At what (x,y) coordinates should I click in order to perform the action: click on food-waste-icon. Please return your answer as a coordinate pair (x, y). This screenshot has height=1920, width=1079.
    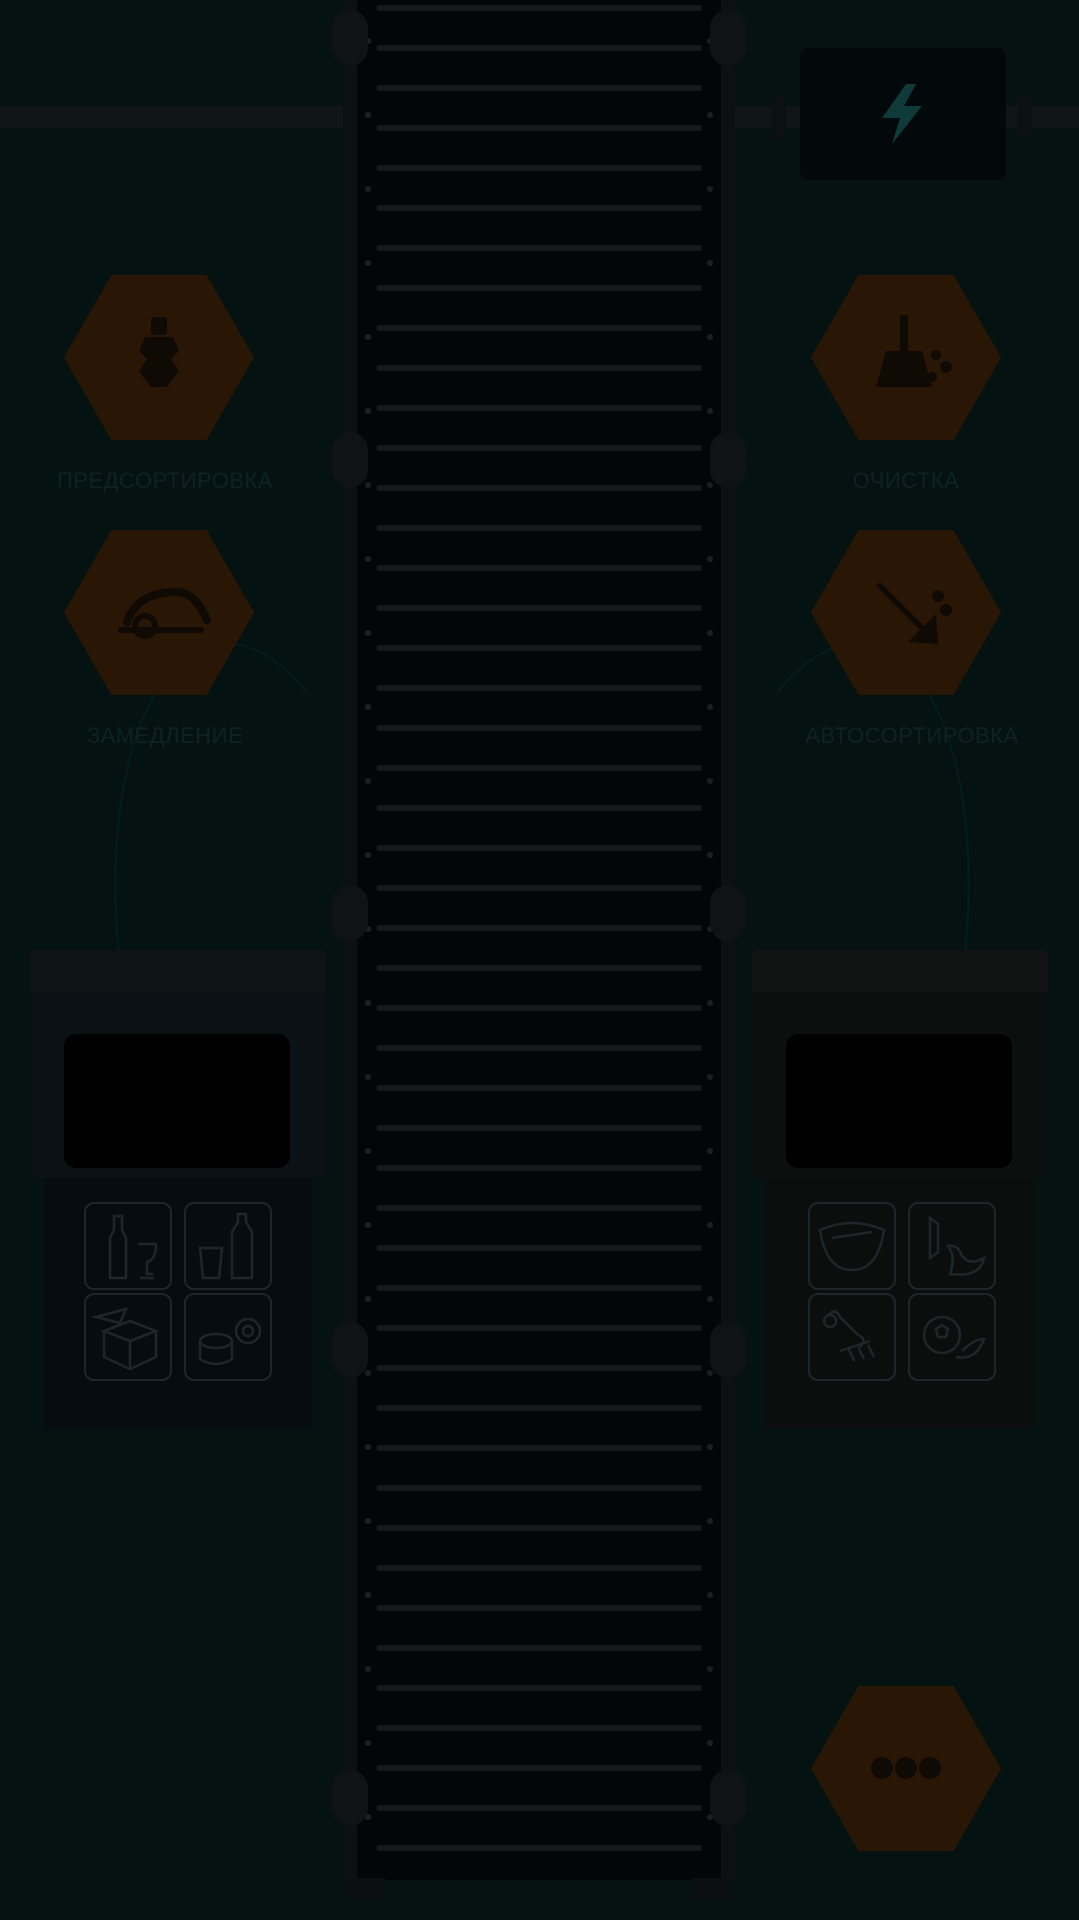
    Looking at the image, I should click on (952, 1246).